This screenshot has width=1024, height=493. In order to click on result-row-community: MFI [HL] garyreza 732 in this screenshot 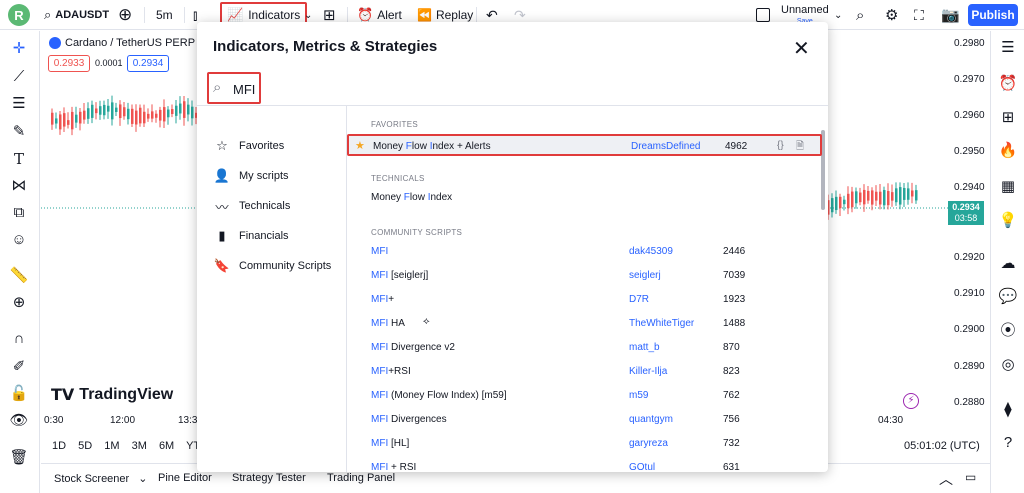, I will do `click(584, 444)`.